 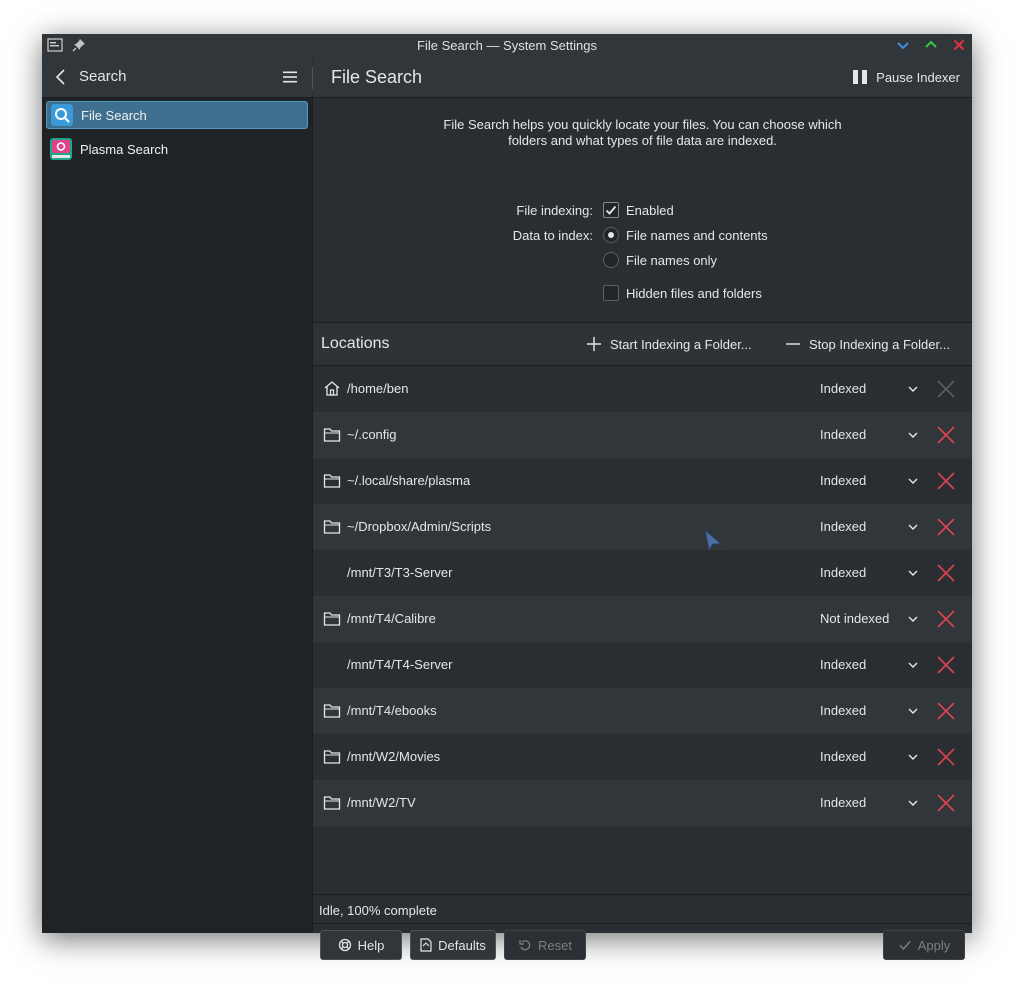 I want to click on names-and-contents-label: File names and contents, so click(x=697, y=235).